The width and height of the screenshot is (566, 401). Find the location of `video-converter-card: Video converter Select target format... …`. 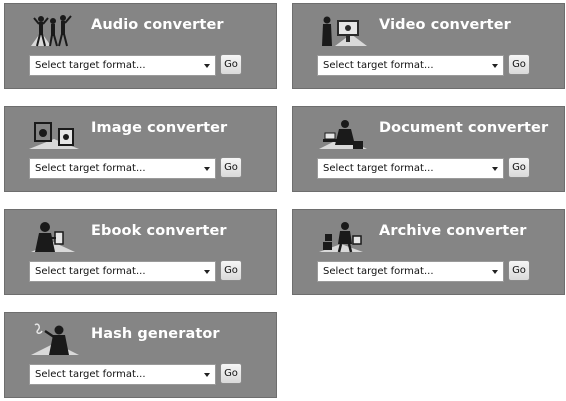

video-converter-card: Video converter Select target format... … is located at coordinates (428, 46).